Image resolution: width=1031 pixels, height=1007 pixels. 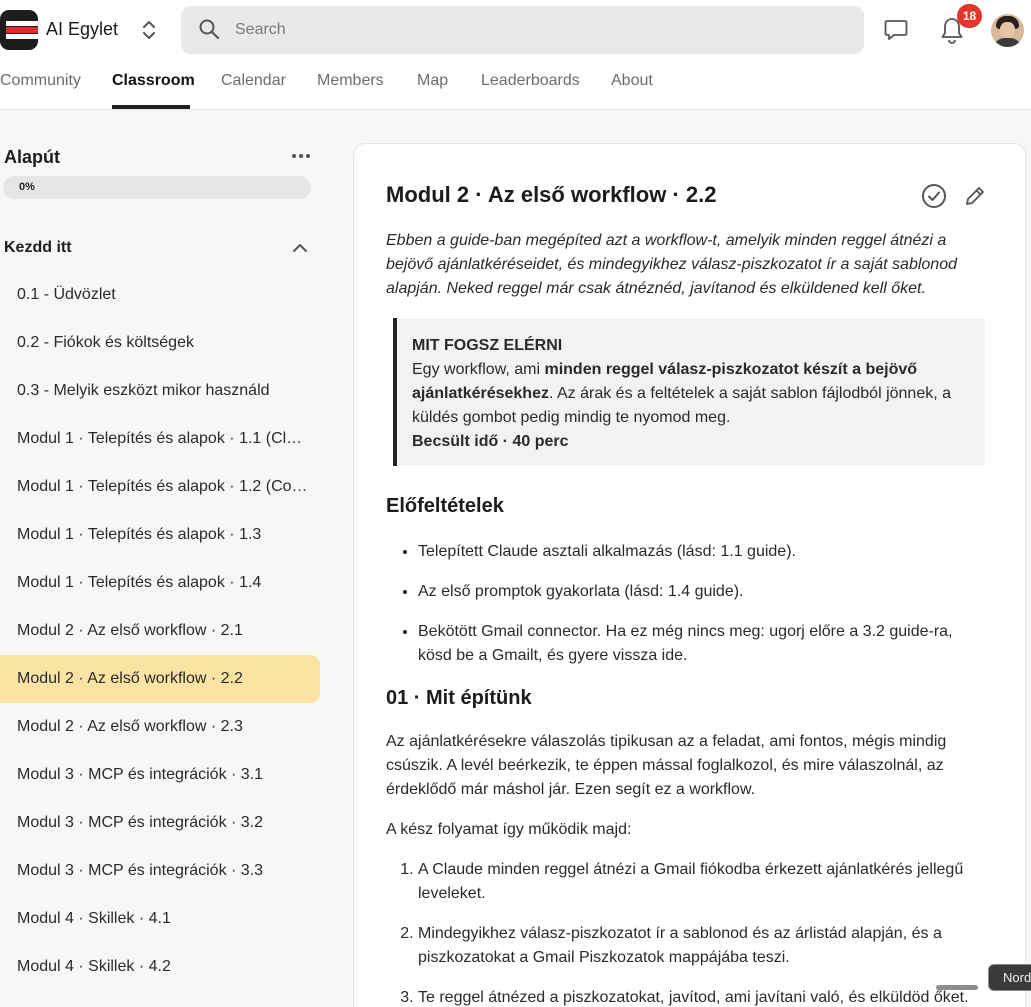 I want to click on lesson-item: 0.3 - Melyik eszközt mikor használd, so click(x=160, y=391).